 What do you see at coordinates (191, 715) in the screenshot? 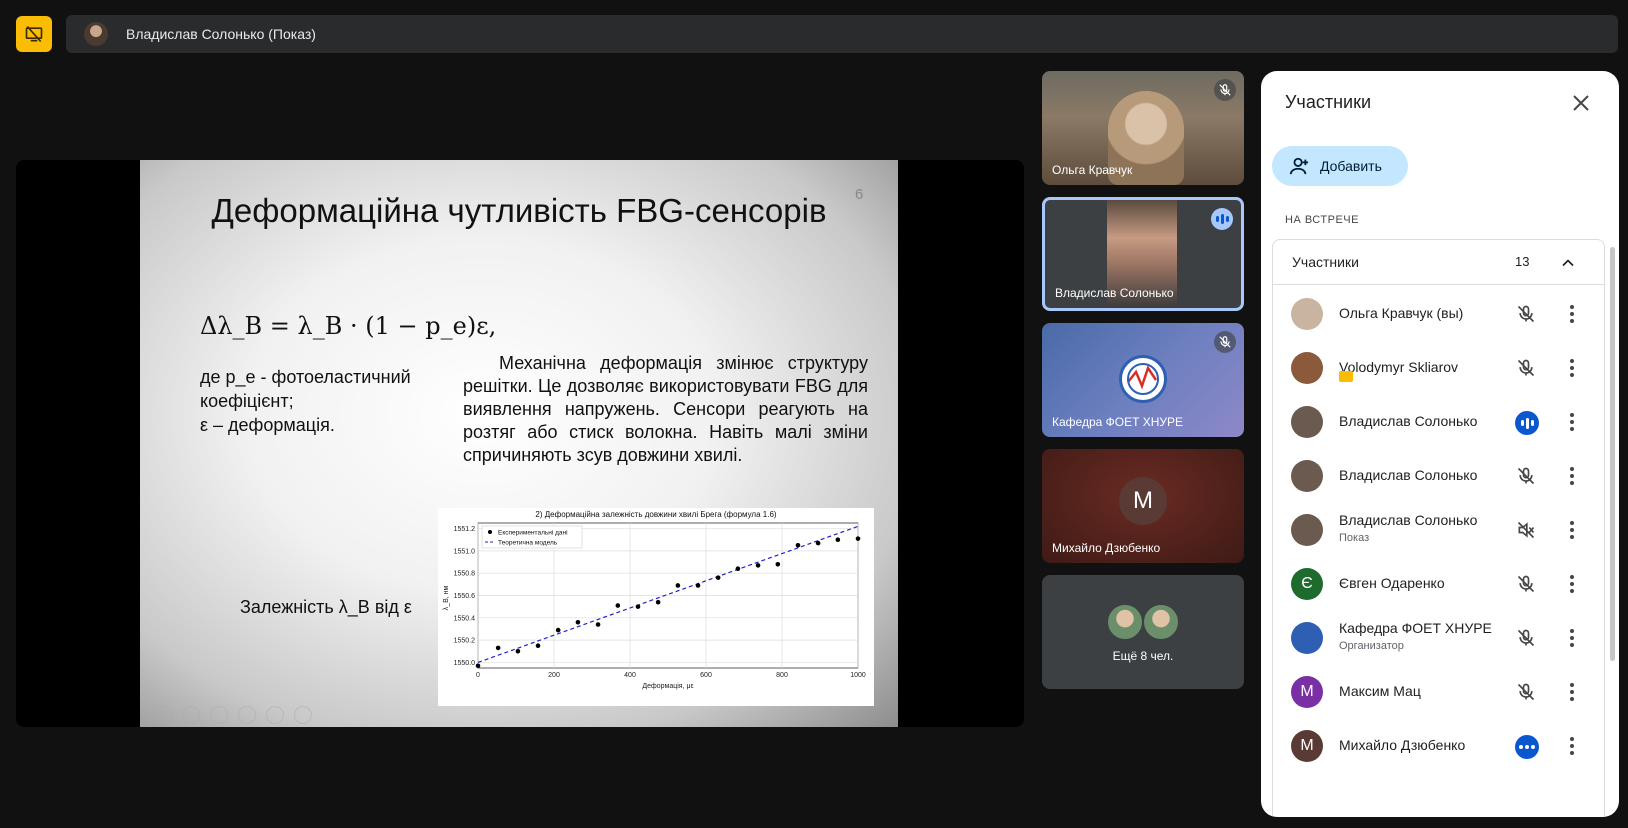
I see `next-slide-icon` at bounding box center [191, 715].